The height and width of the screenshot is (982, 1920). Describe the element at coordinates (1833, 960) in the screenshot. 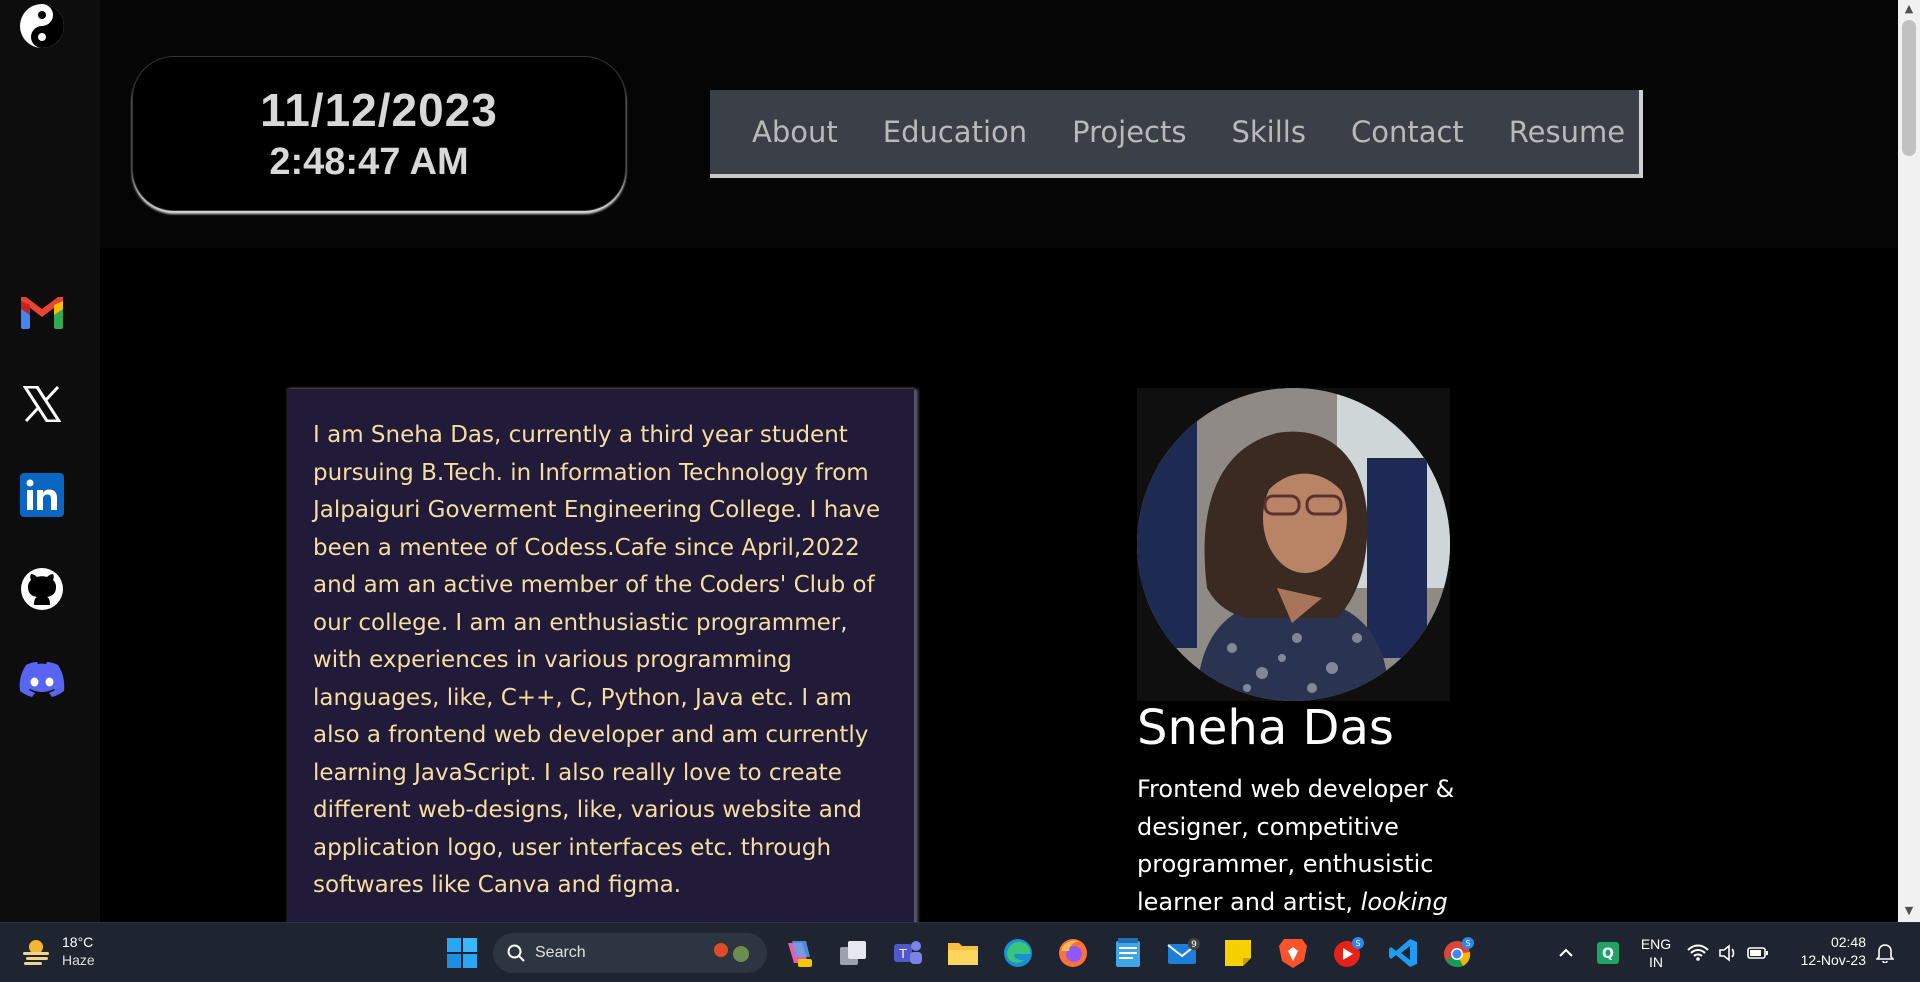

I see `system-date: 12-Nov-23` at that location.